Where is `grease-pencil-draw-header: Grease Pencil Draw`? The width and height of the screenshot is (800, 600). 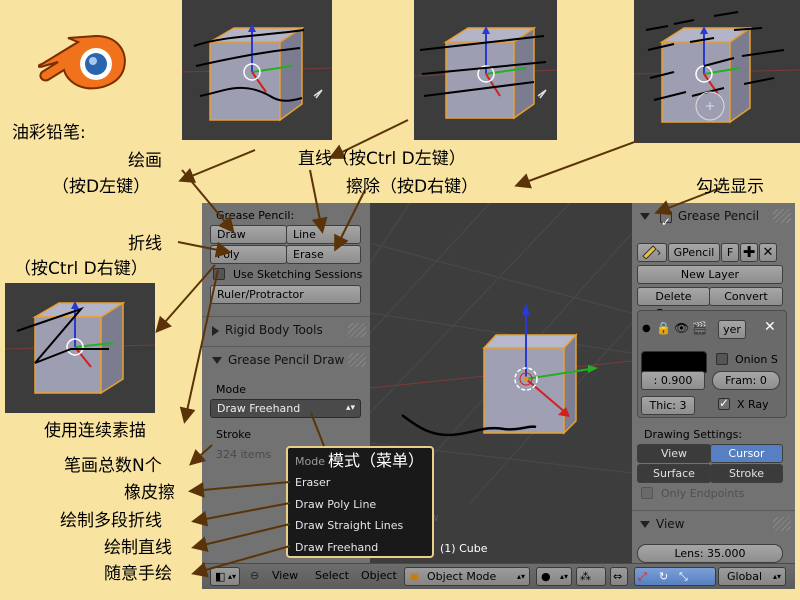
grease-pencil-draw-header: Grease Pencil Draw is located at coordinates (286, 359).